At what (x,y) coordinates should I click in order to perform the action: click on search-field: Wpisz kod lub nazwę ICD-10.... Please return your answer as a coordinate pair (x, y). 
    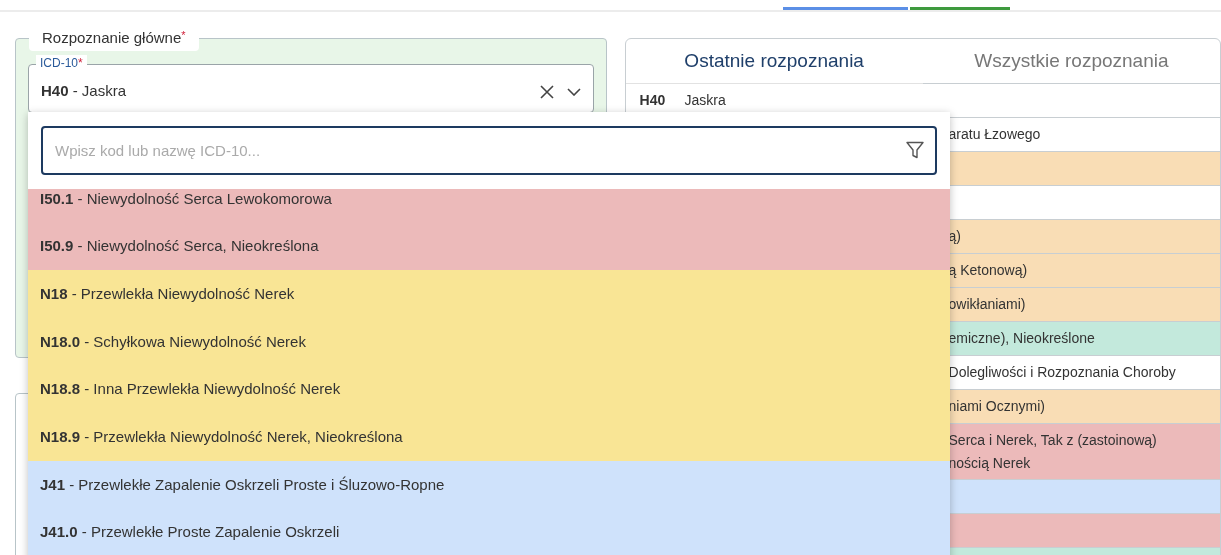
    Looking at the image, I should click on (489, 150).